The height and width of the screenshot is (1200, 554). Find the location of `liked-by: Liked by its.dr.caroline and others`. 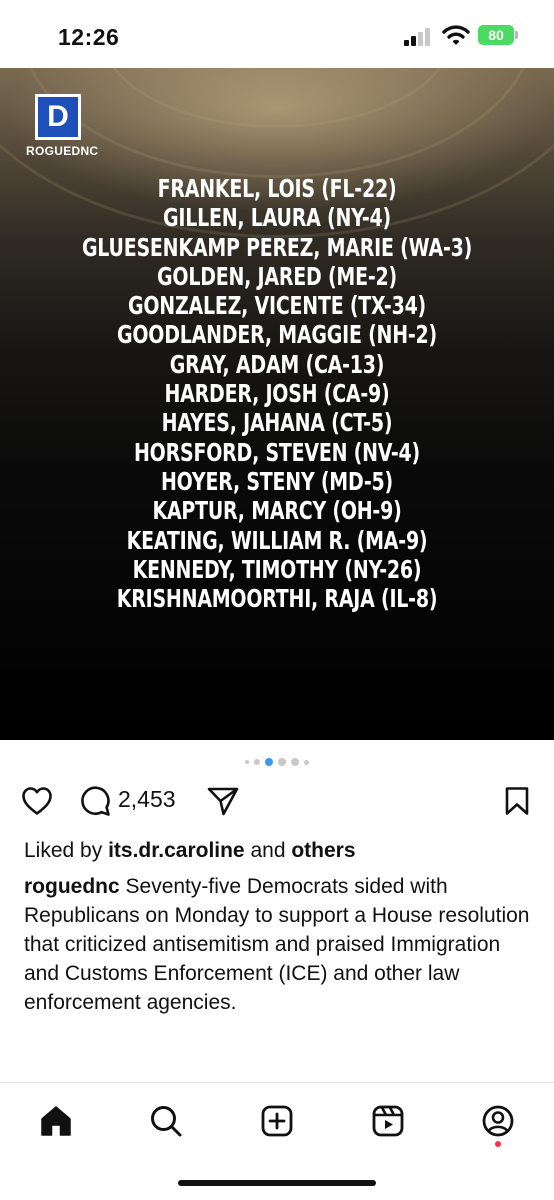

liked-by: Liked by its.dr.caroline and others is located at coordinates (279, 851).